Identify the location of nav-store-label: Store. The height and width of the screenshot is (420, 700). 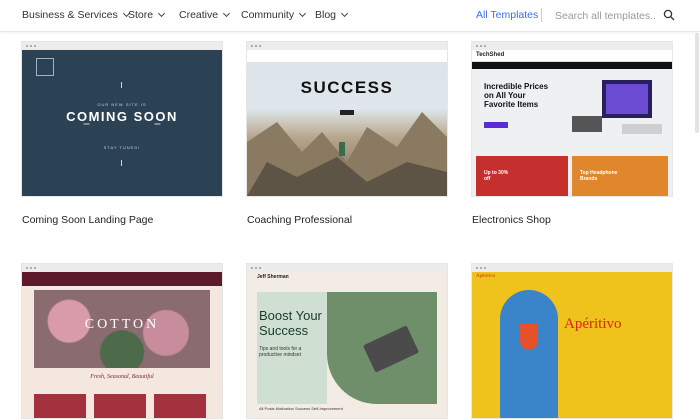
(141, 15).